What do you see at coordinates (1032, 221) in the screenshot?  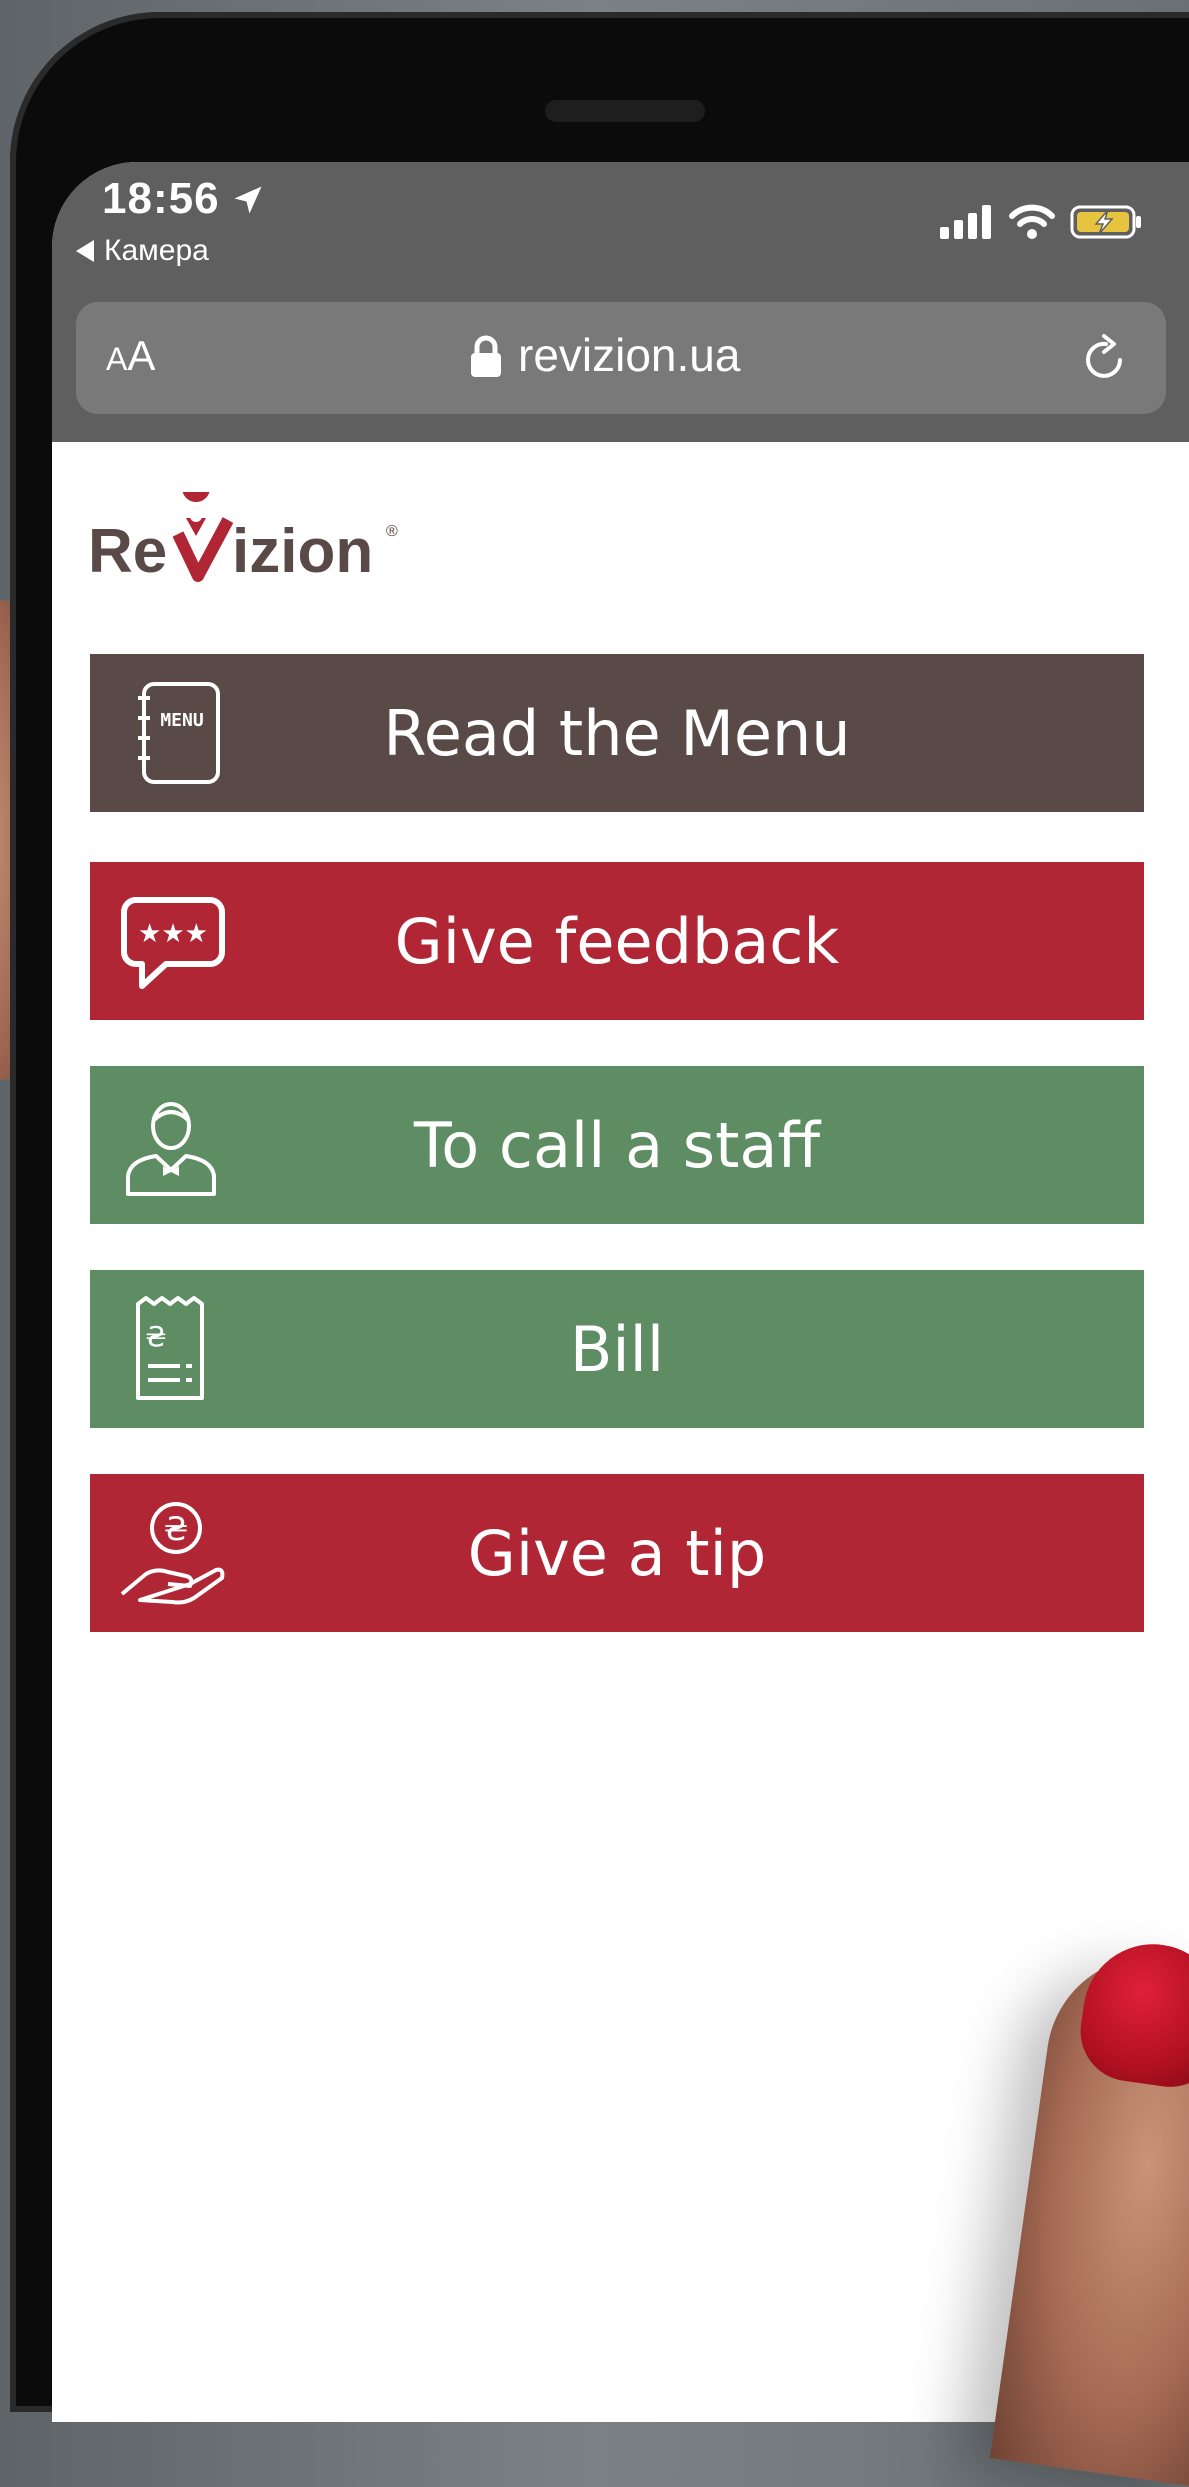 I see `wifi-icon` at bounding box center [1032, 221].